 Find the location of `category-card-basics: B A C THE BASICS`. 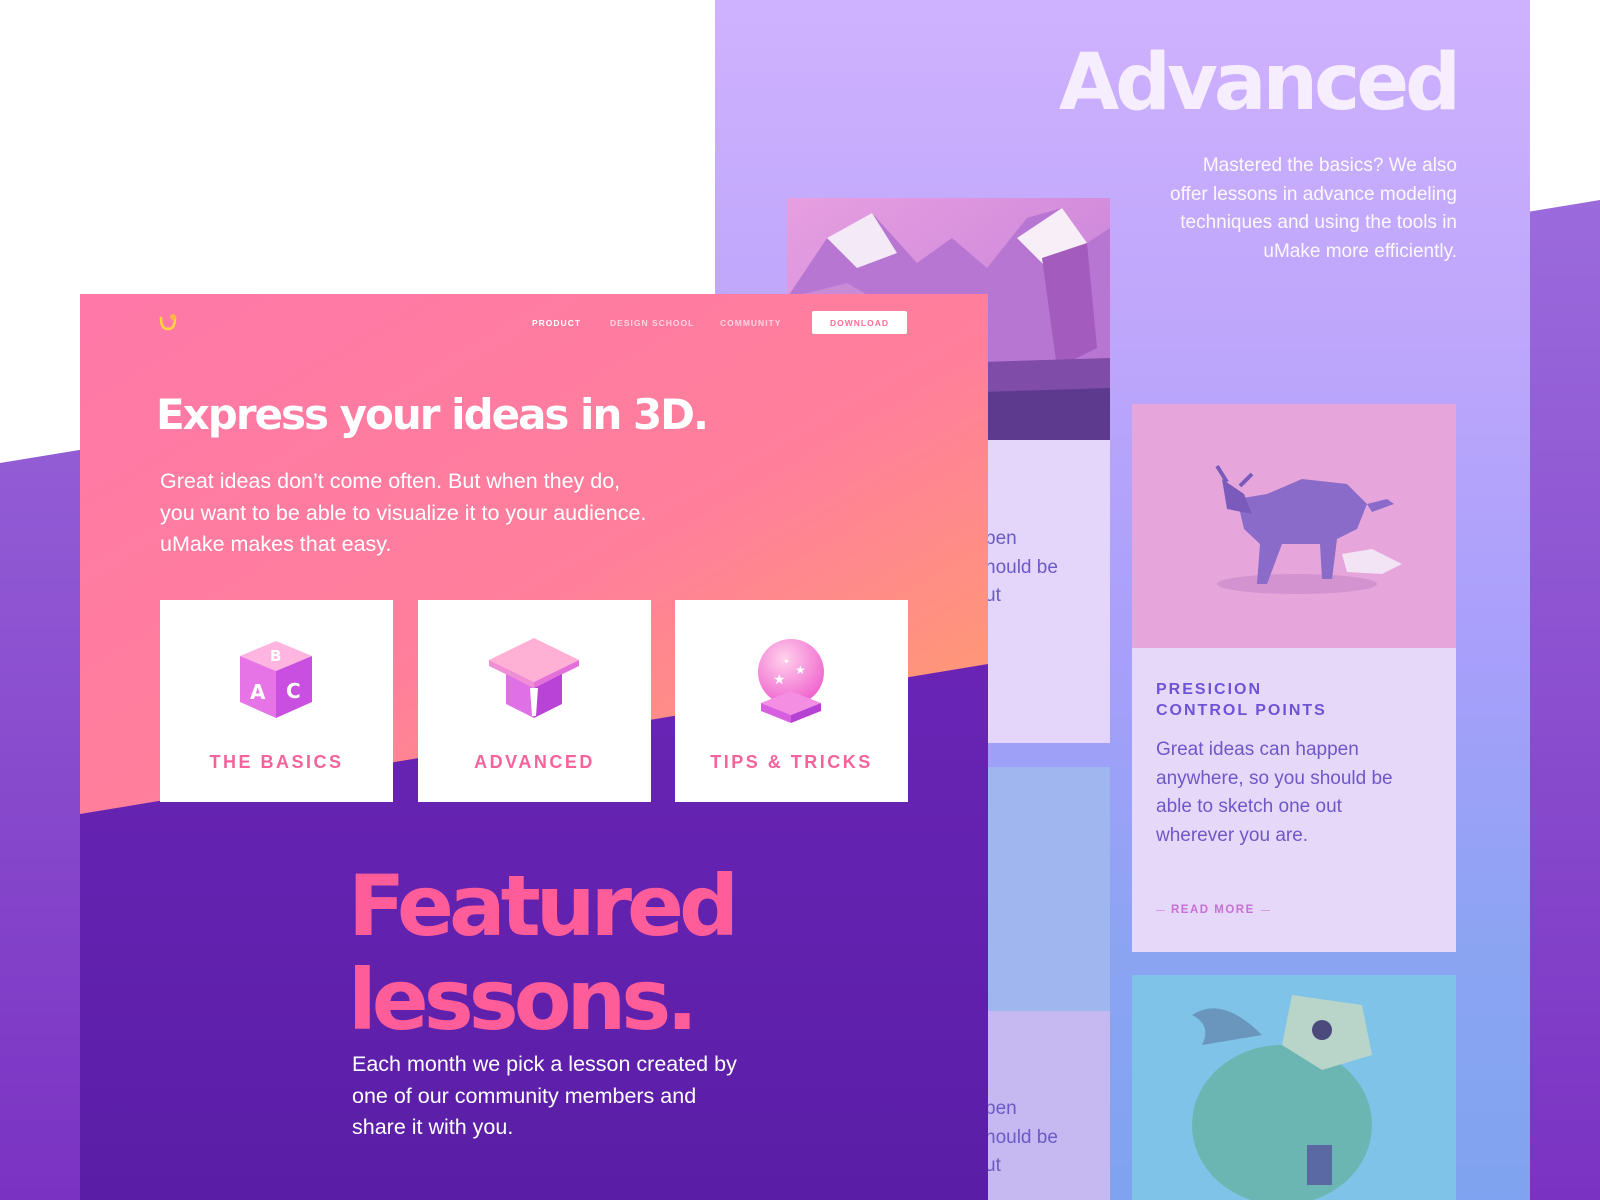

category-card-basics: B A C THE BASICS is located at coordinates (276, 701).